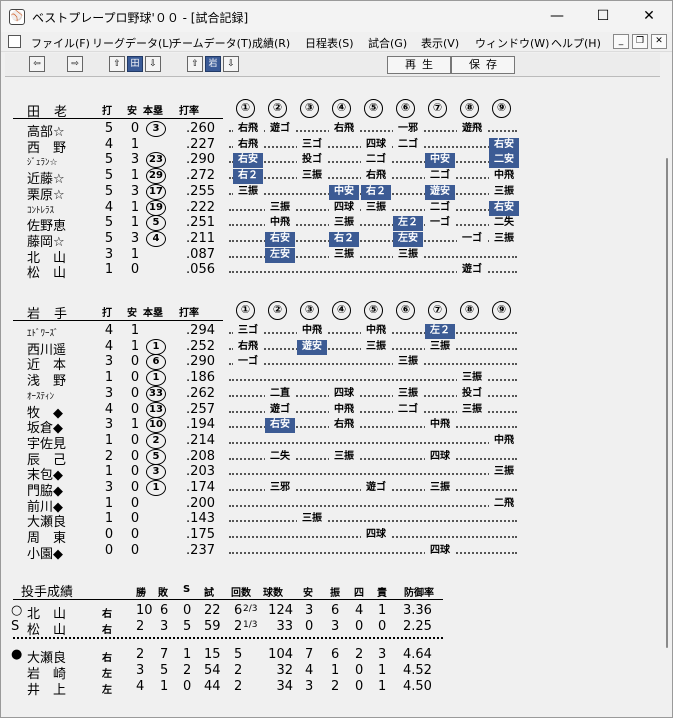  I want to click on player-name: ｺﾝﾄﾚﾗｽ, so click(40, 209).